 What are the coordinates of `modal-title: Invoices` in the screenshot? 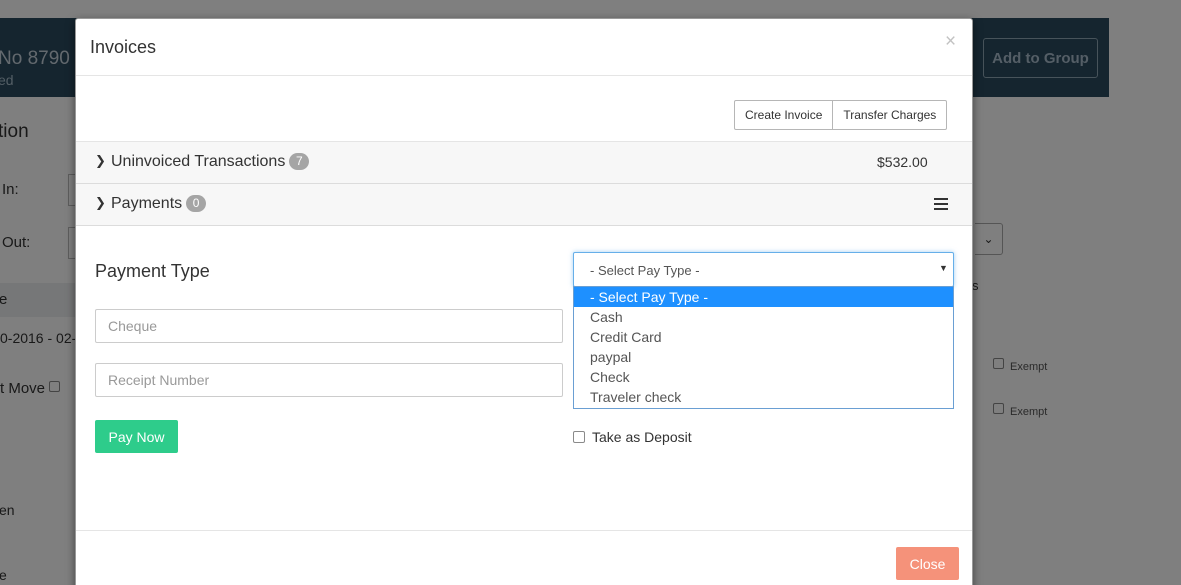 It's located at (123, 47).